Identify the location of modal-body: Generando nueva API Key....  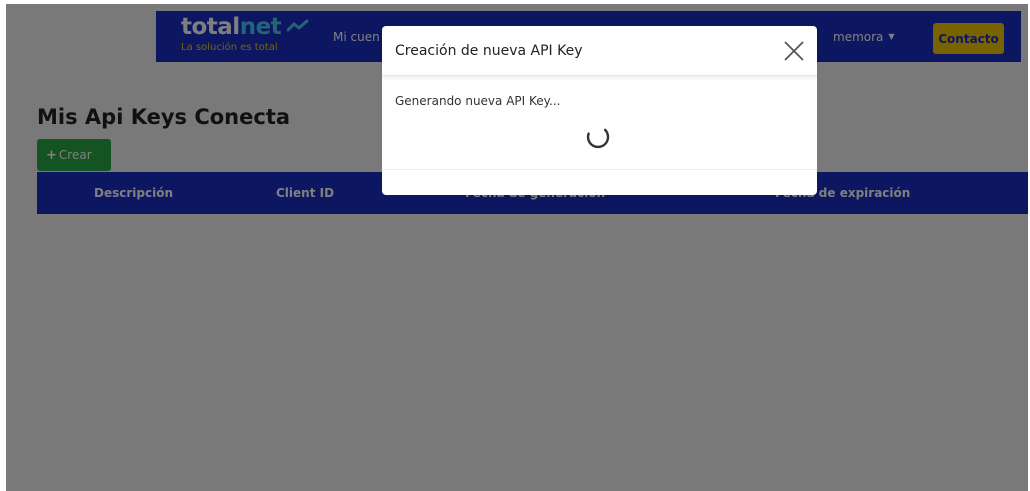
(599, 123).